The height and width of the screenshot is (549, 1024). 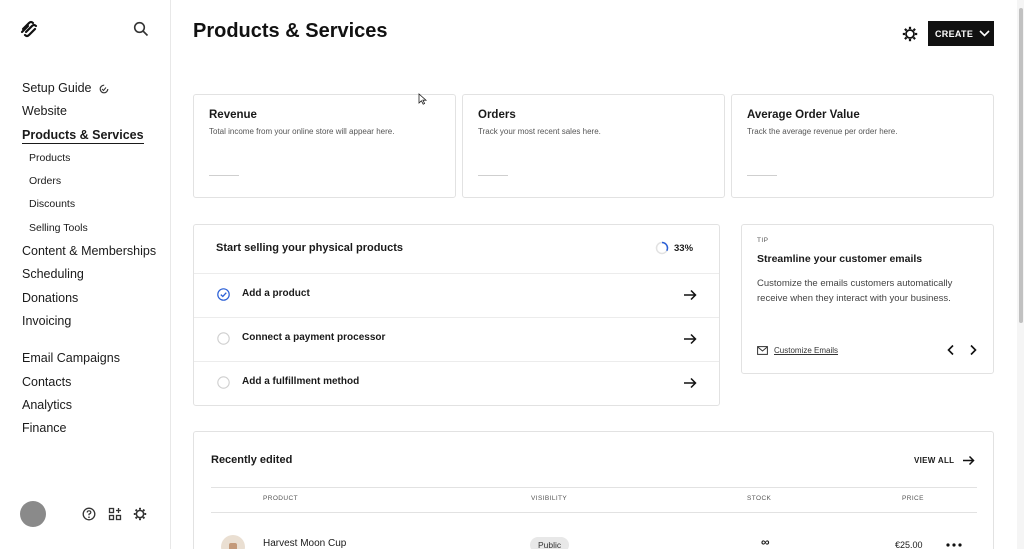 What do you see at coordinates (423, 99) in the screenshot?
I see `mouse-cursor-icon` at bounding box center [423, 99].